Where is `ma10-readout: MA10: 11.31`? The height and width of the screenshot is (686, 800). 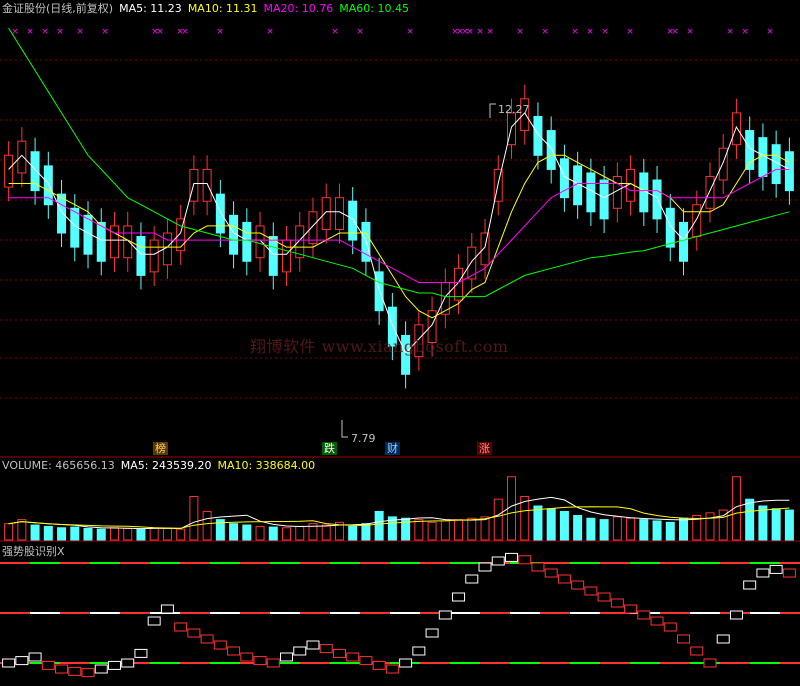
ma10-readout: MA10: 11.31 is located at coordinates (222, 8).